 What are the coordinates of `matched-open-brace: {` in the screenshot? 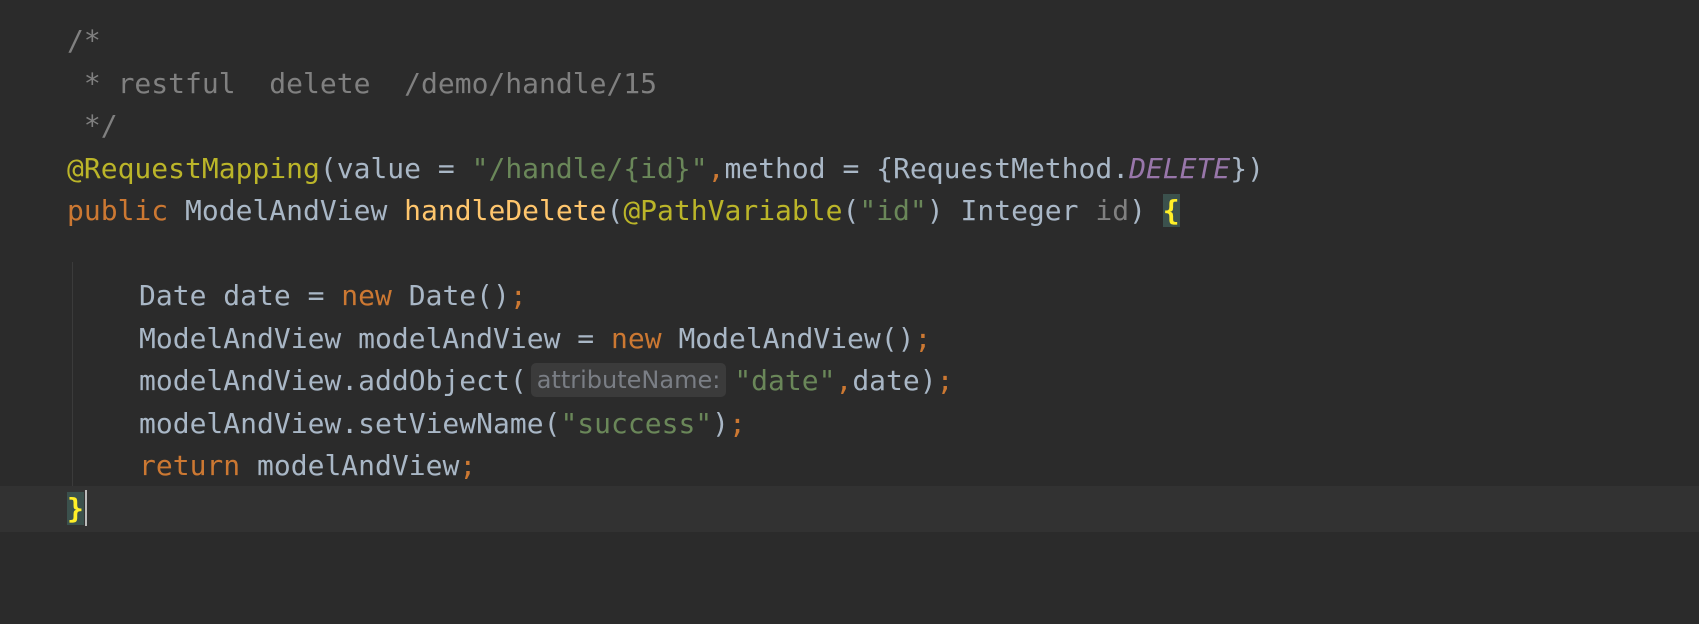 It's located at (1171, 210).